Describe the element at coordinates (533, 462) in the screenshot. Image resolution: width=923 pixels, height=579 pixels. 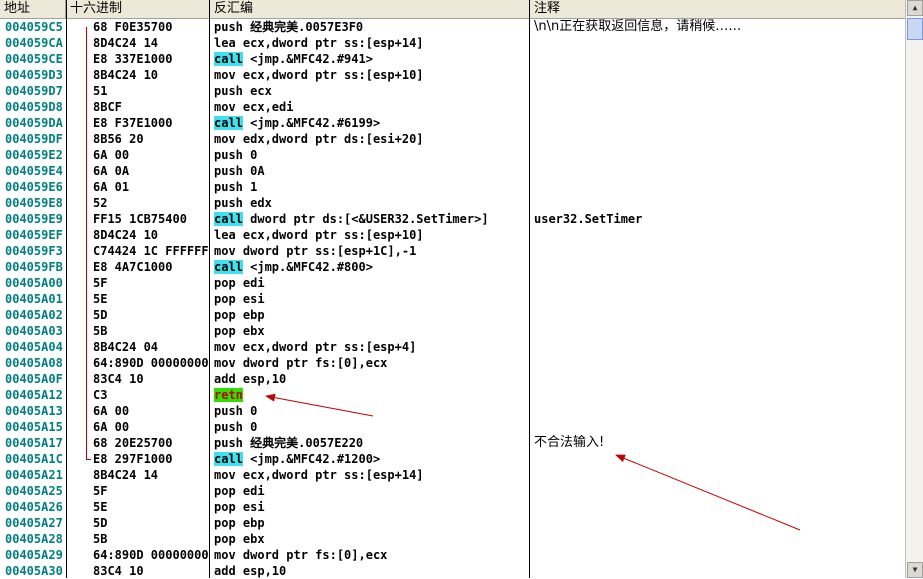
I see `annotation-arrows` at that location.